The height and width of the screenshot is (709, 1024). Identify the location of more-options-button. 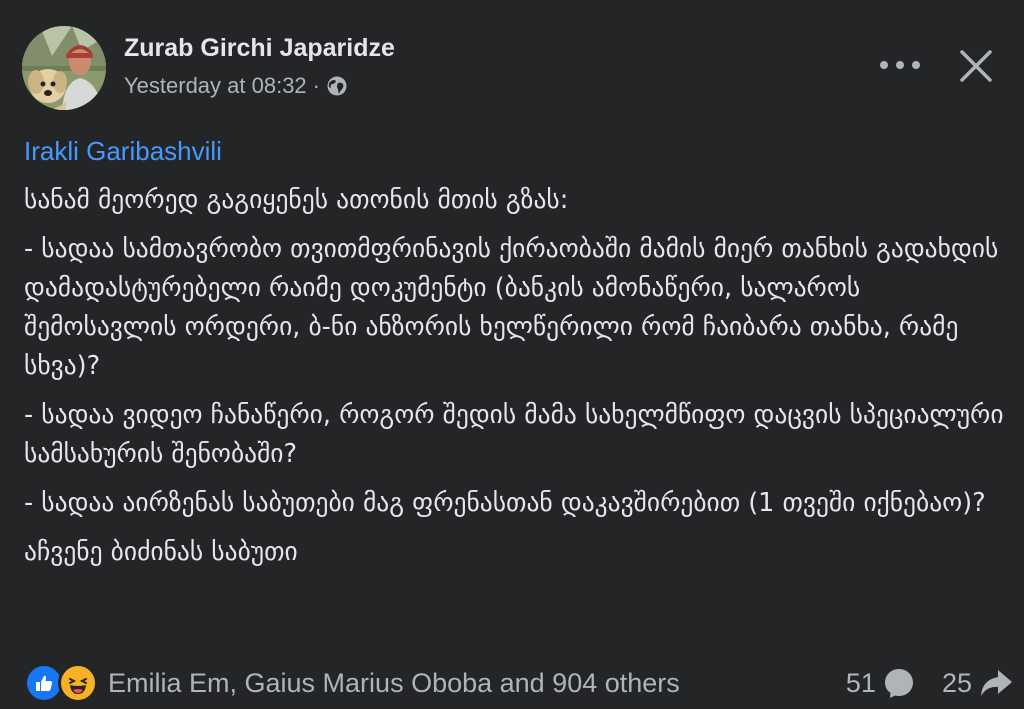
(900, 65).